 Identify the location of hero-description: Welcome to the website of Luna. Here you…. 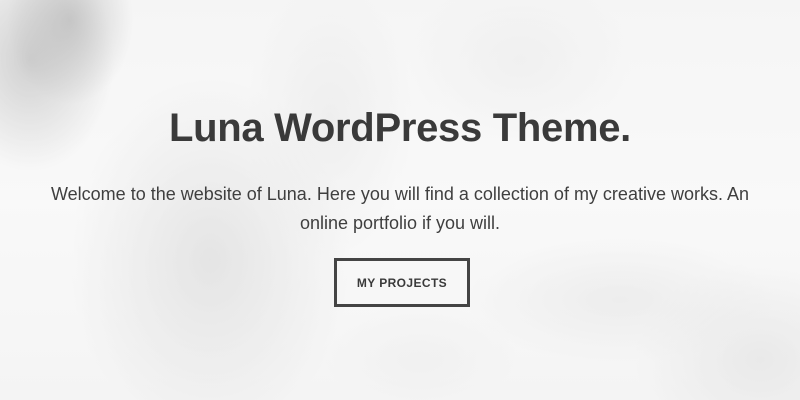
(400, 208).